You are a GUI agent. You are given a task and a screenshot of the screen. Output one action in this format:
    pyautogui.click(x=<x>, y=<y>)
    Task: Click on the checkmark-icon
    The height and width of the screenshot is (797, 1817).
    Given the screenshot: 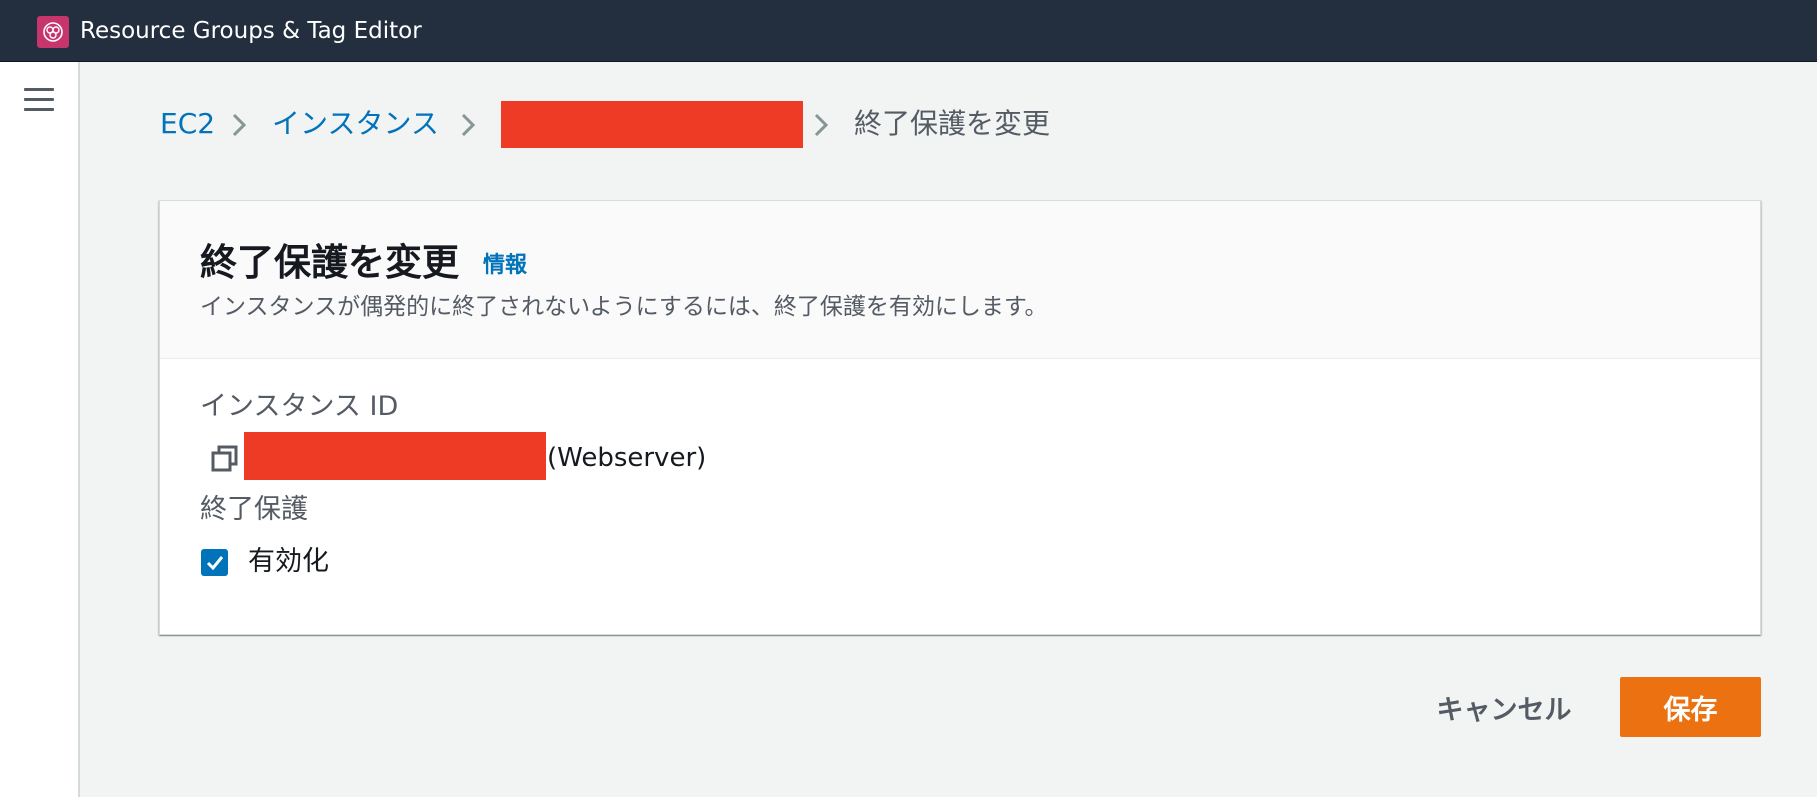 What is the action you would take?
    pyautogui.click(x=214, y=562)
    